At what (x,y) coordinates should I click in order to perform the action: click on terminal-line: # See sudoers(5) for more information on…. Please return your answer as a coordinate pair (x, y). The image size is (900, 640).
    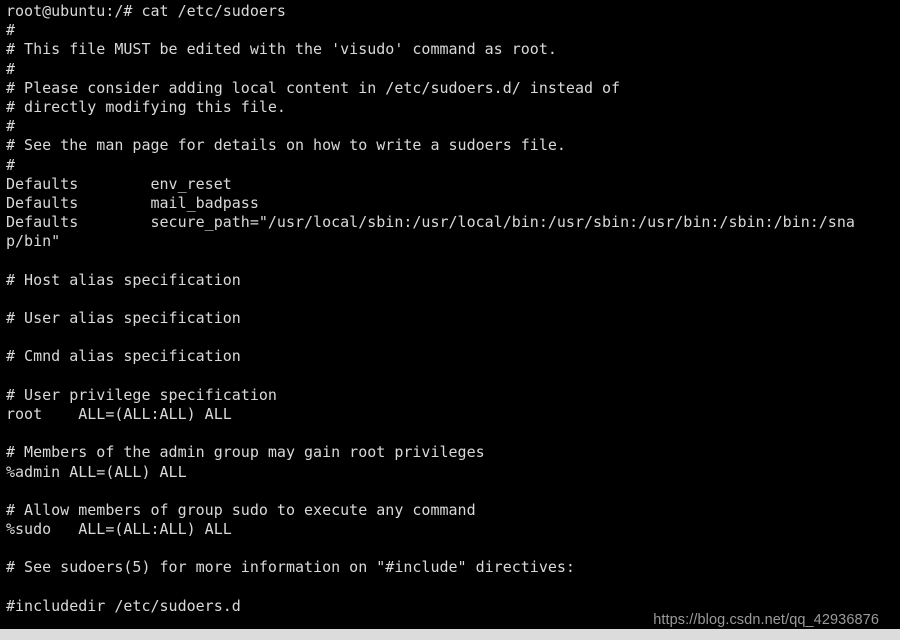
    Looking at the image, I should click on (290, 567).